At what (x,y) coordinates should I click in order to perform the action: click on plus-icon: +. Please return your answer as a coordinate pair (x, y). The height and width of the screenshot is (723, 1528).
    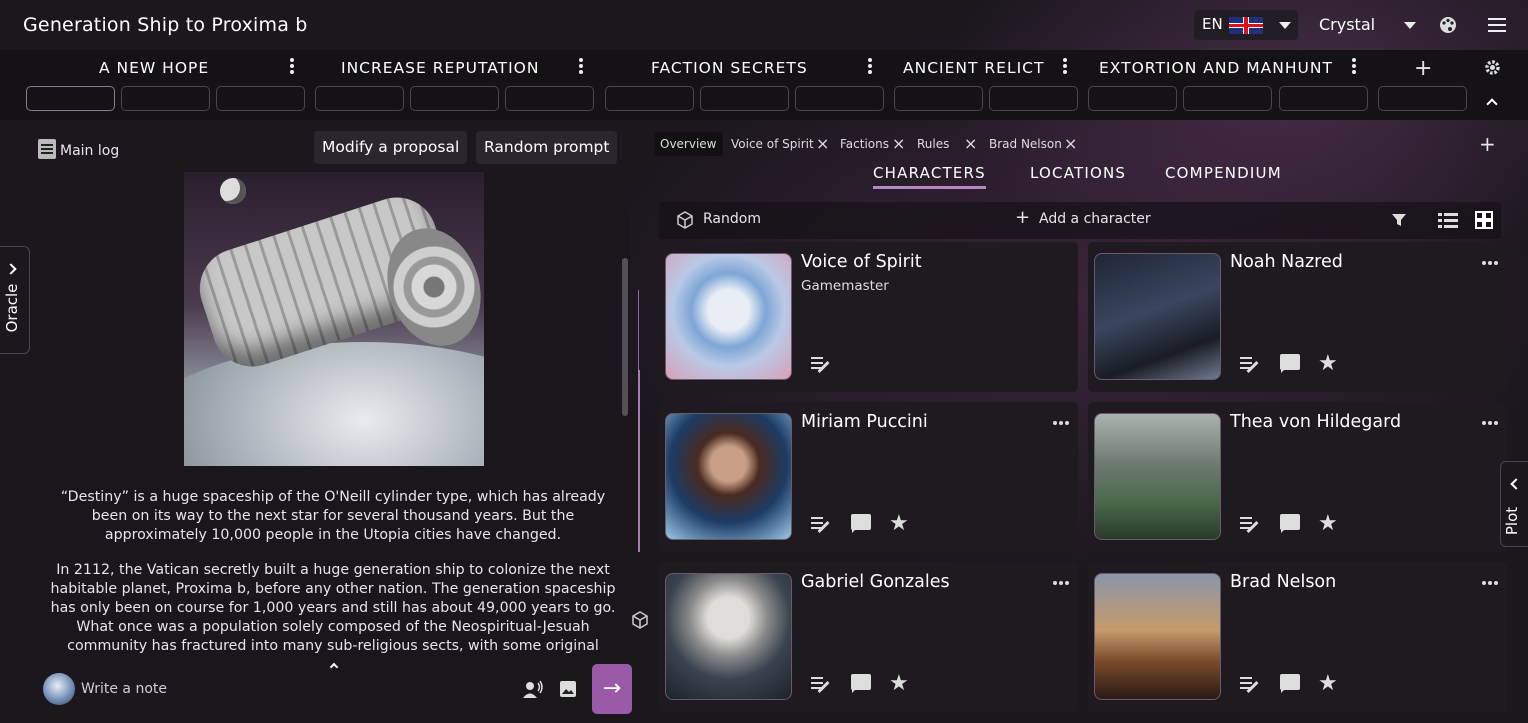
    Looking at the image, I should click on (1022, 217).